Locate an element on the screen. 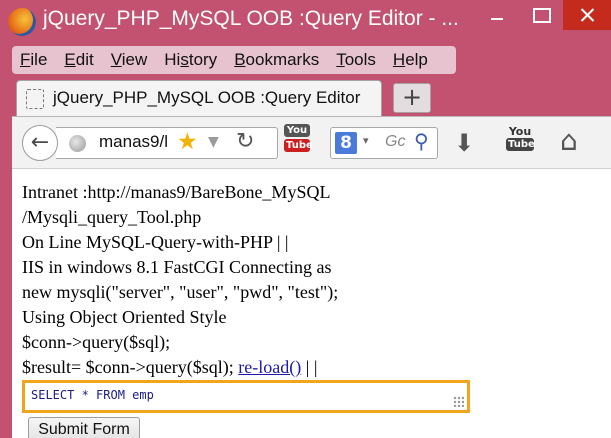 This screenshot has width=611, height=438. menu-history: History is located at coordinates (190, 60).